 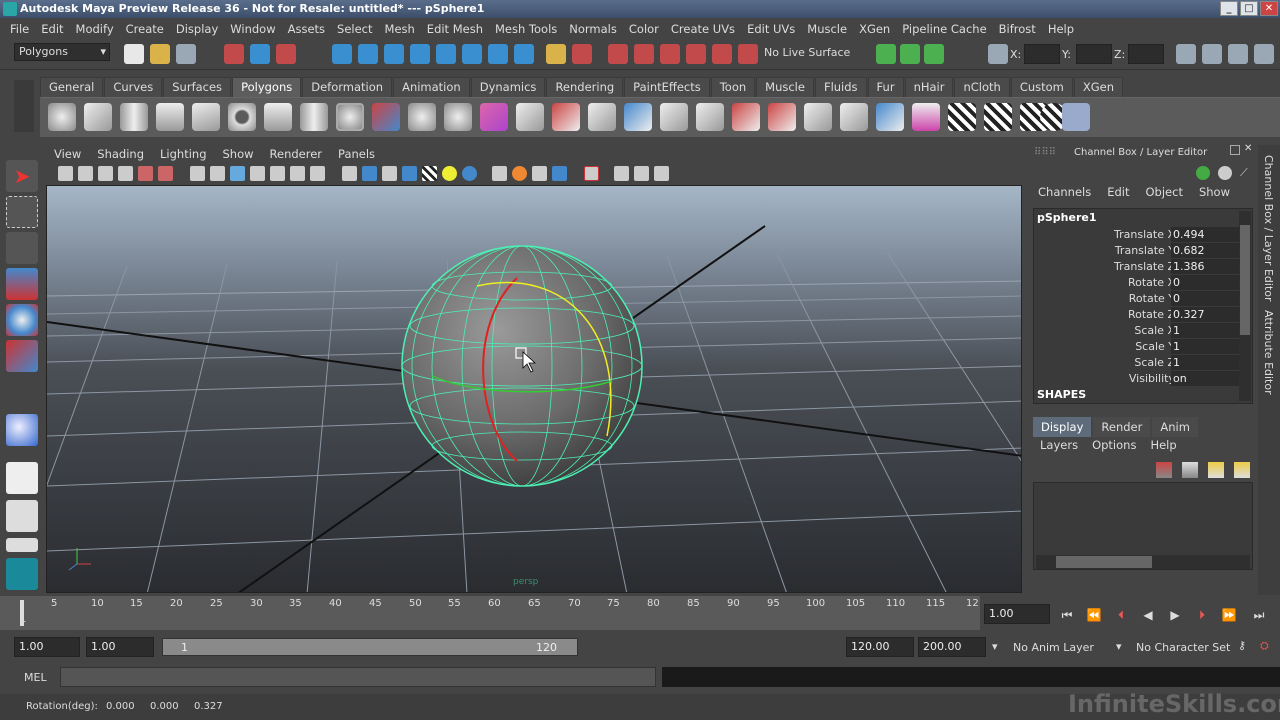 What do you see at coordinates (186, 54) in the screenshot?
I see `save-scene-icon` at bounding box center [186, 54].